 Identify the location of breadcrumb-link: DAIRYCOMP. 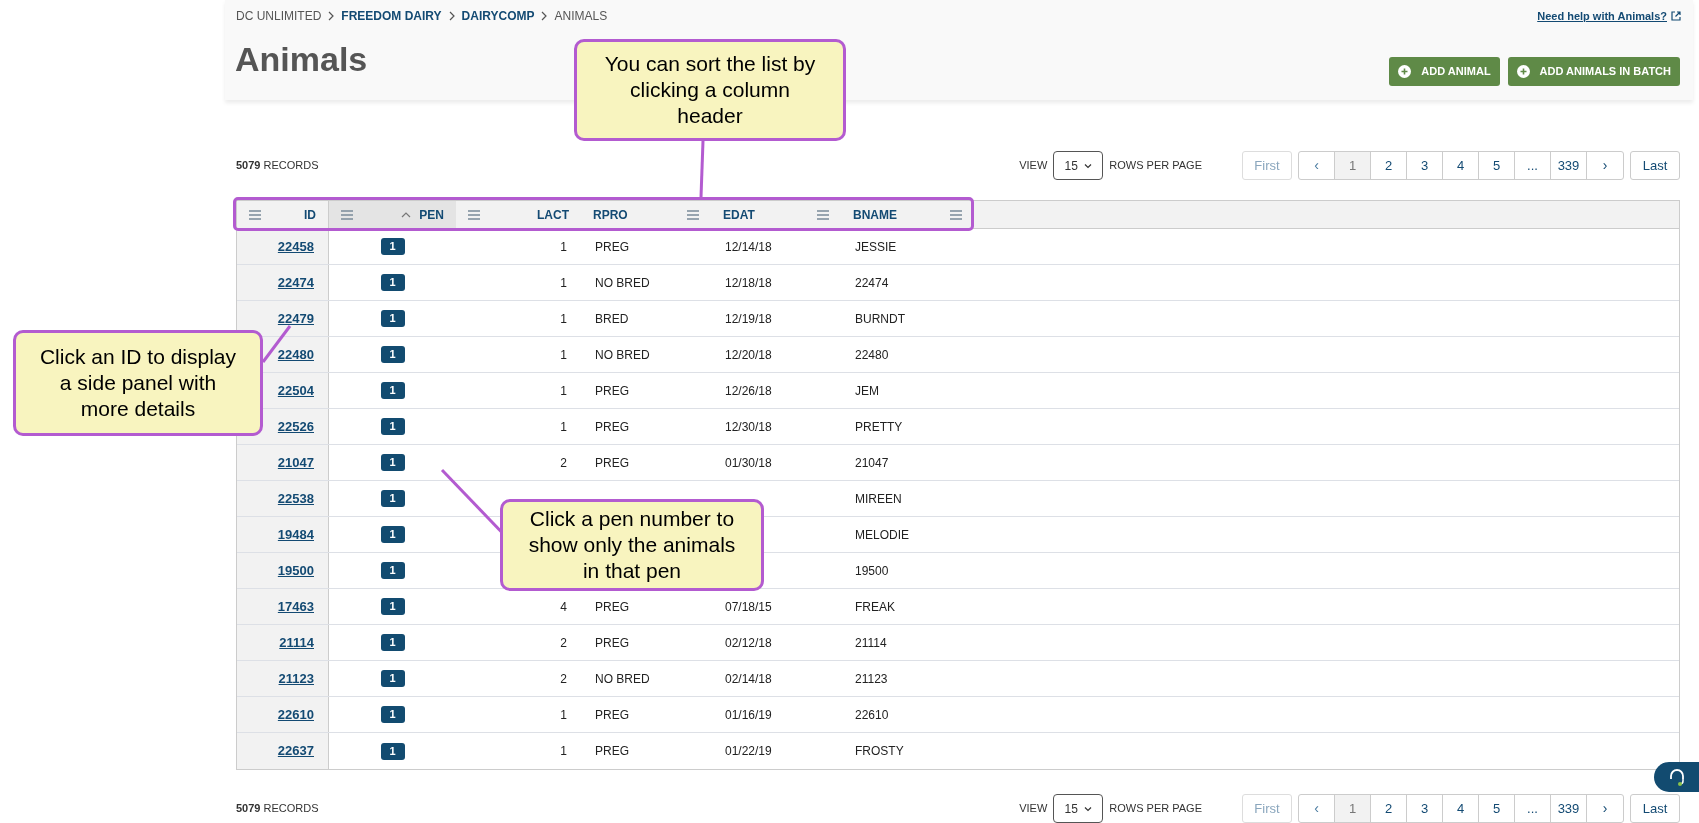
(498, 16).